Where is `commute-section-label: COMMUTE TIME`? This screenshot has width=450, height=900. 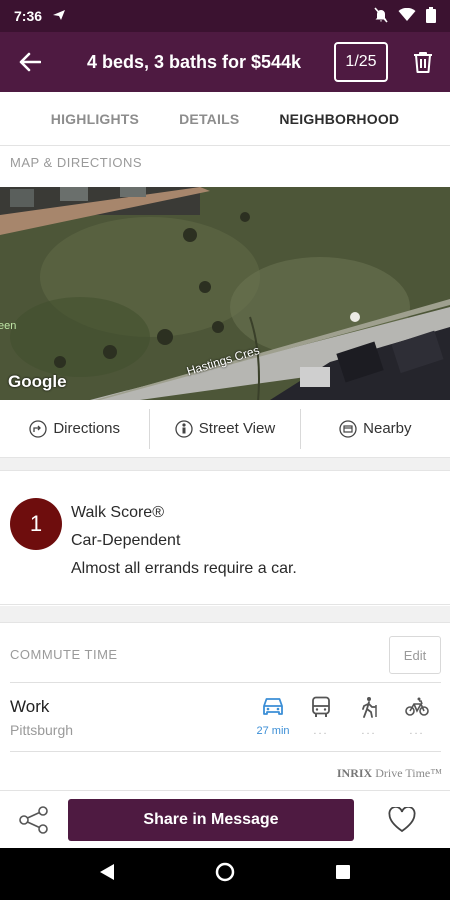
commute-section-label: COMMUTE TIME is located at coordinates (64, 654).